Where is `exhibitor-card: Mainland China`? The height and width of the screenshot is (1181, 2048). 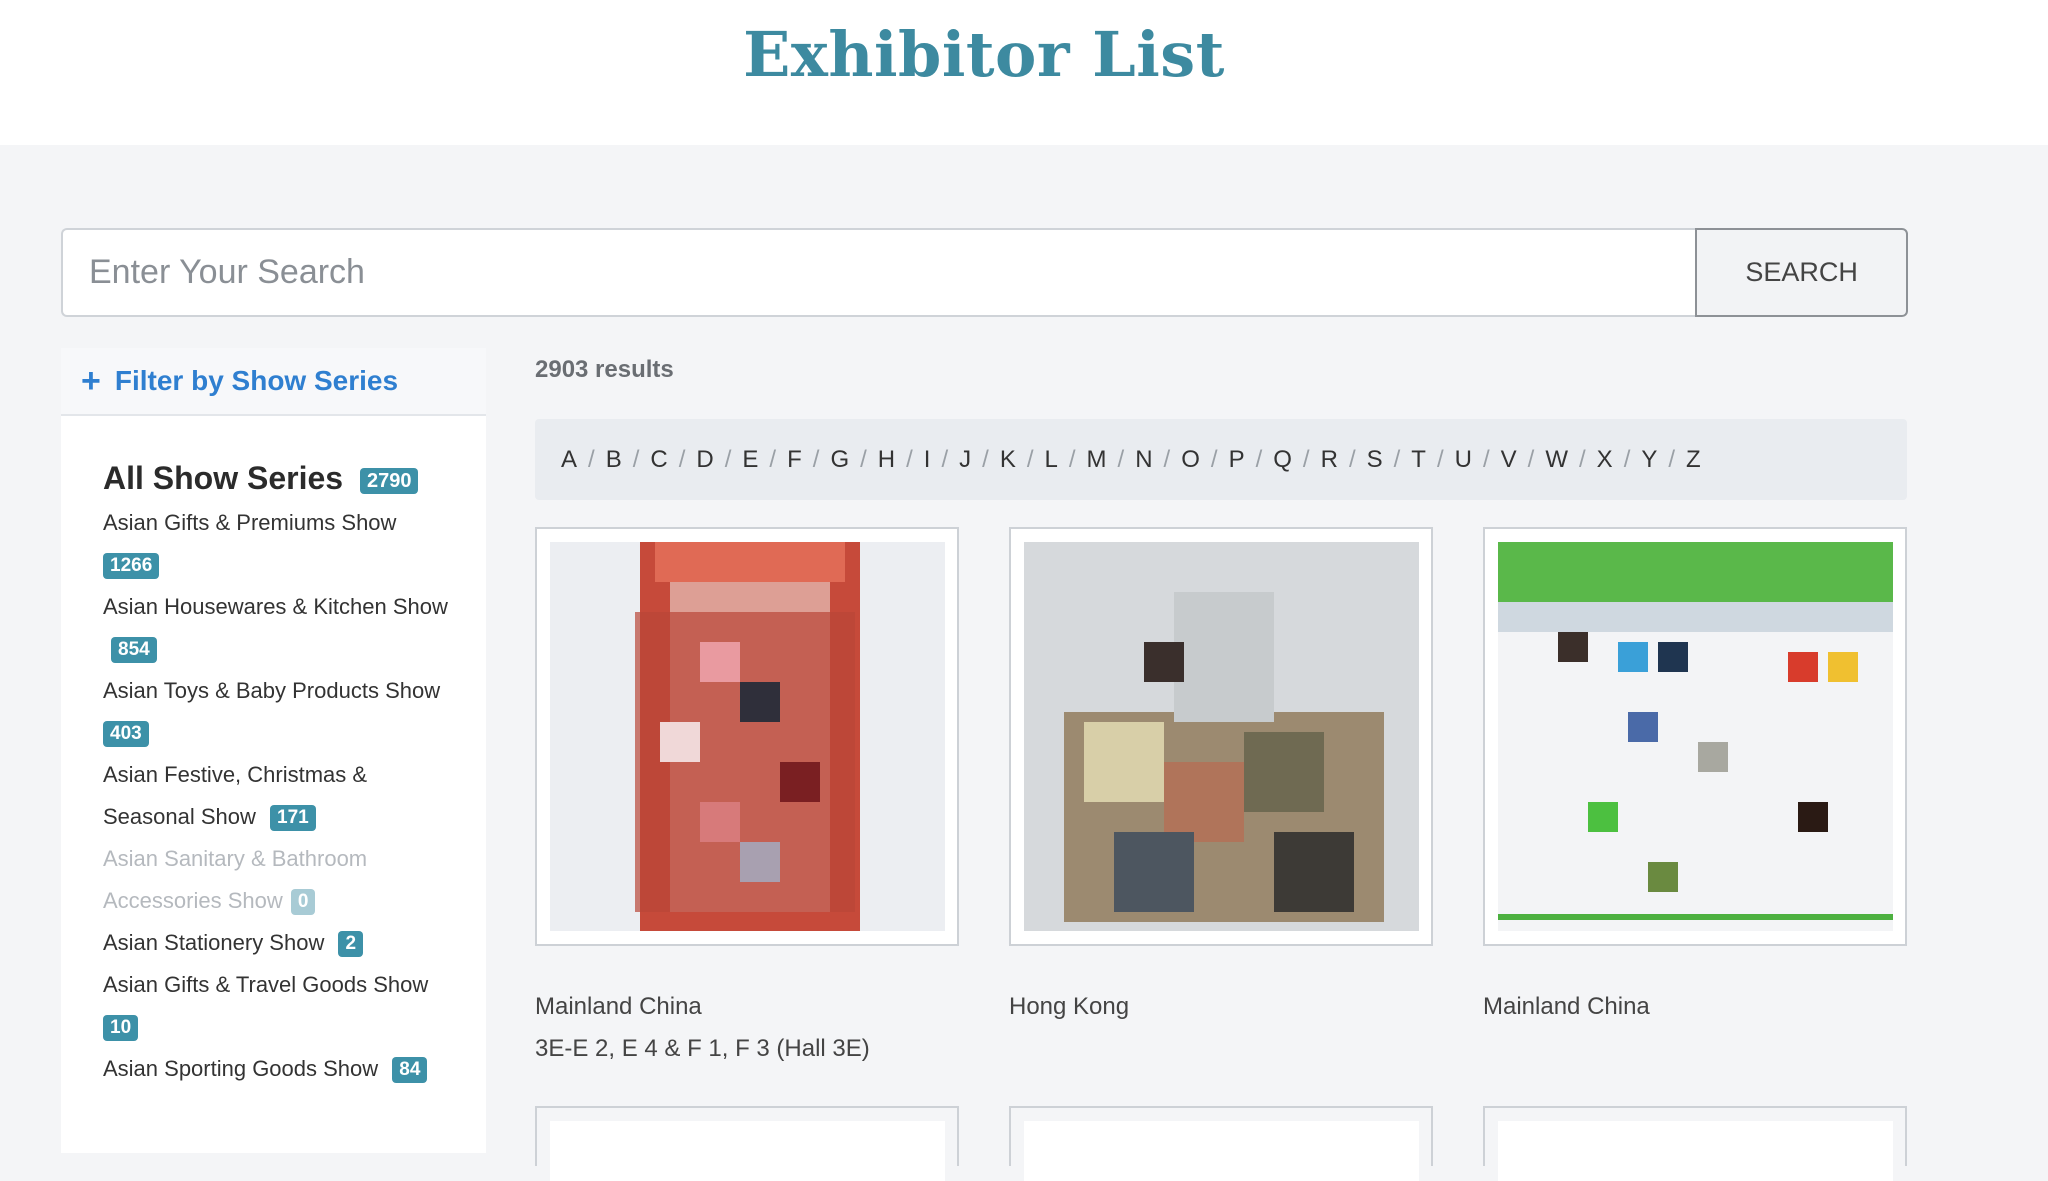
exhibitor-card: Mainland China is located at coordinates (1695, 777).